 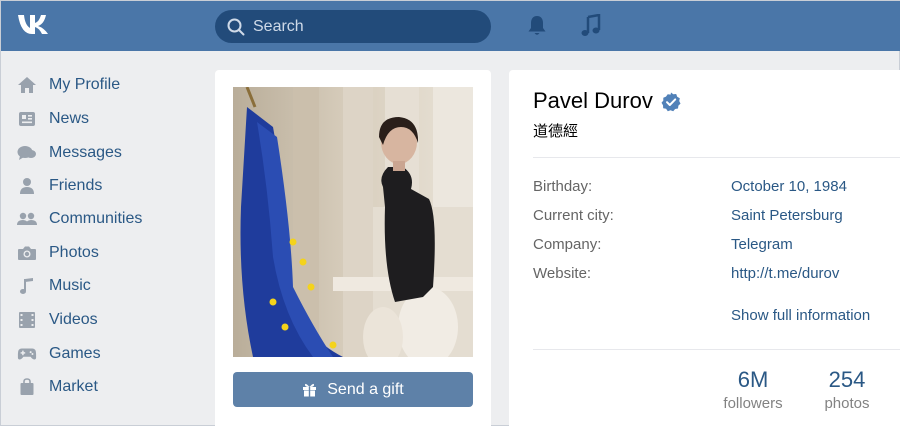 I want to click on sidebar-item-label: Music, so click(x=70, y=285).